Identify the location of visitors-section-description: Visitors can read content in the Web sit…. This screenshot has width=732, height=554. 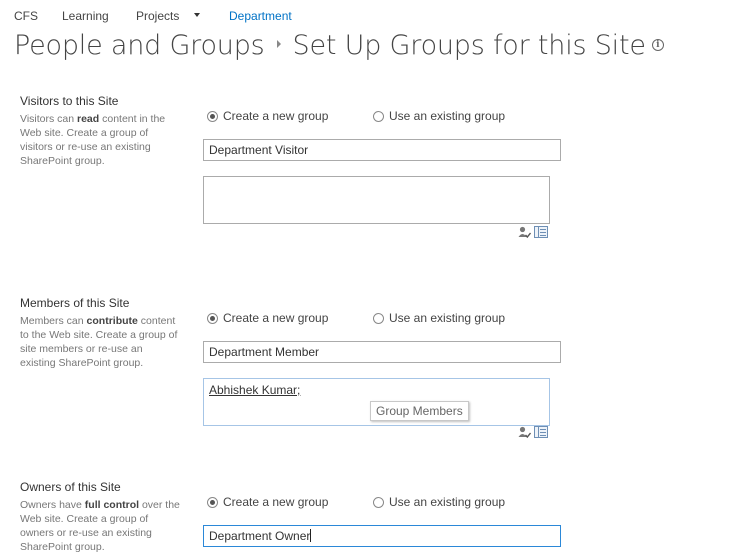
(93, 140).